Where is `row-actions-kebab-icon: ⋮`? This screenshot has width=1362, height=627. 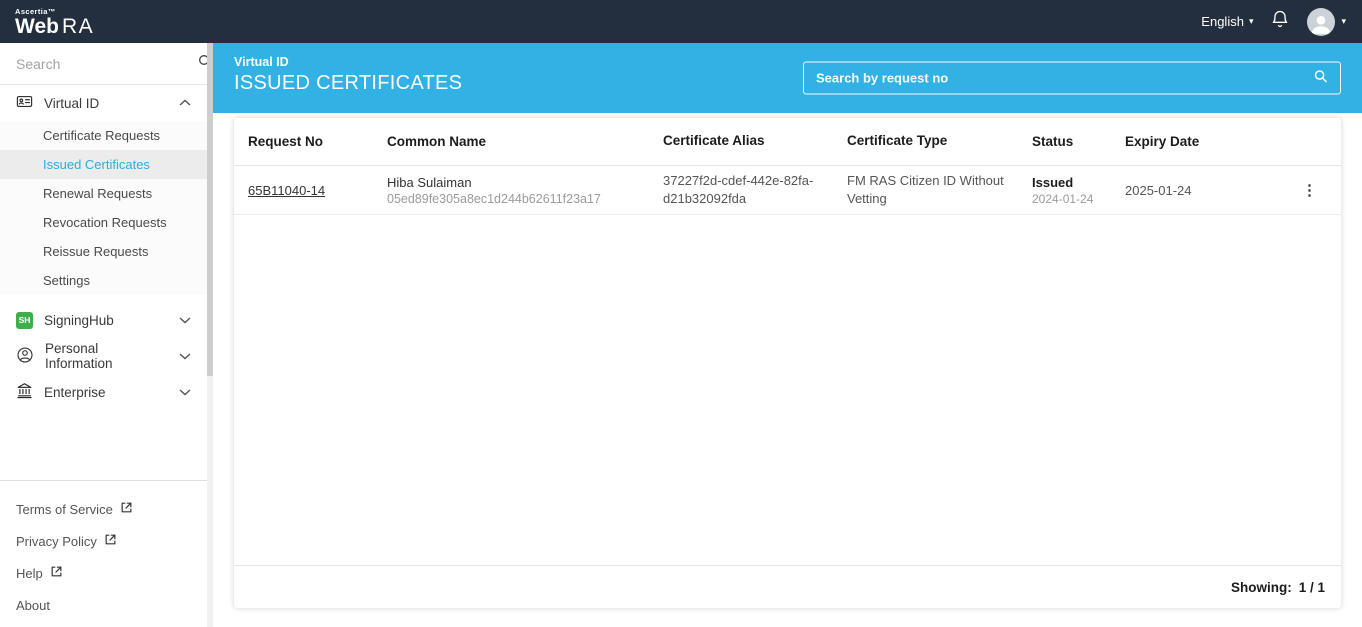 row-actions-kebab-icon: ⋮ is located at coordinates (1309, 190).